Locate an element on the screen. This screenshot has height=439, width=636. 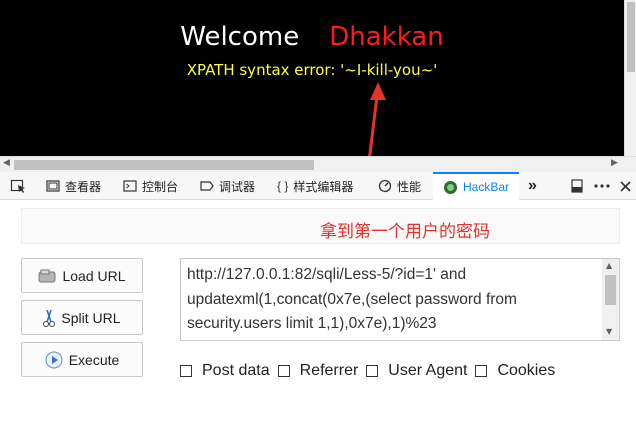
ellipsis-icon is located at coordinates (602, 186).